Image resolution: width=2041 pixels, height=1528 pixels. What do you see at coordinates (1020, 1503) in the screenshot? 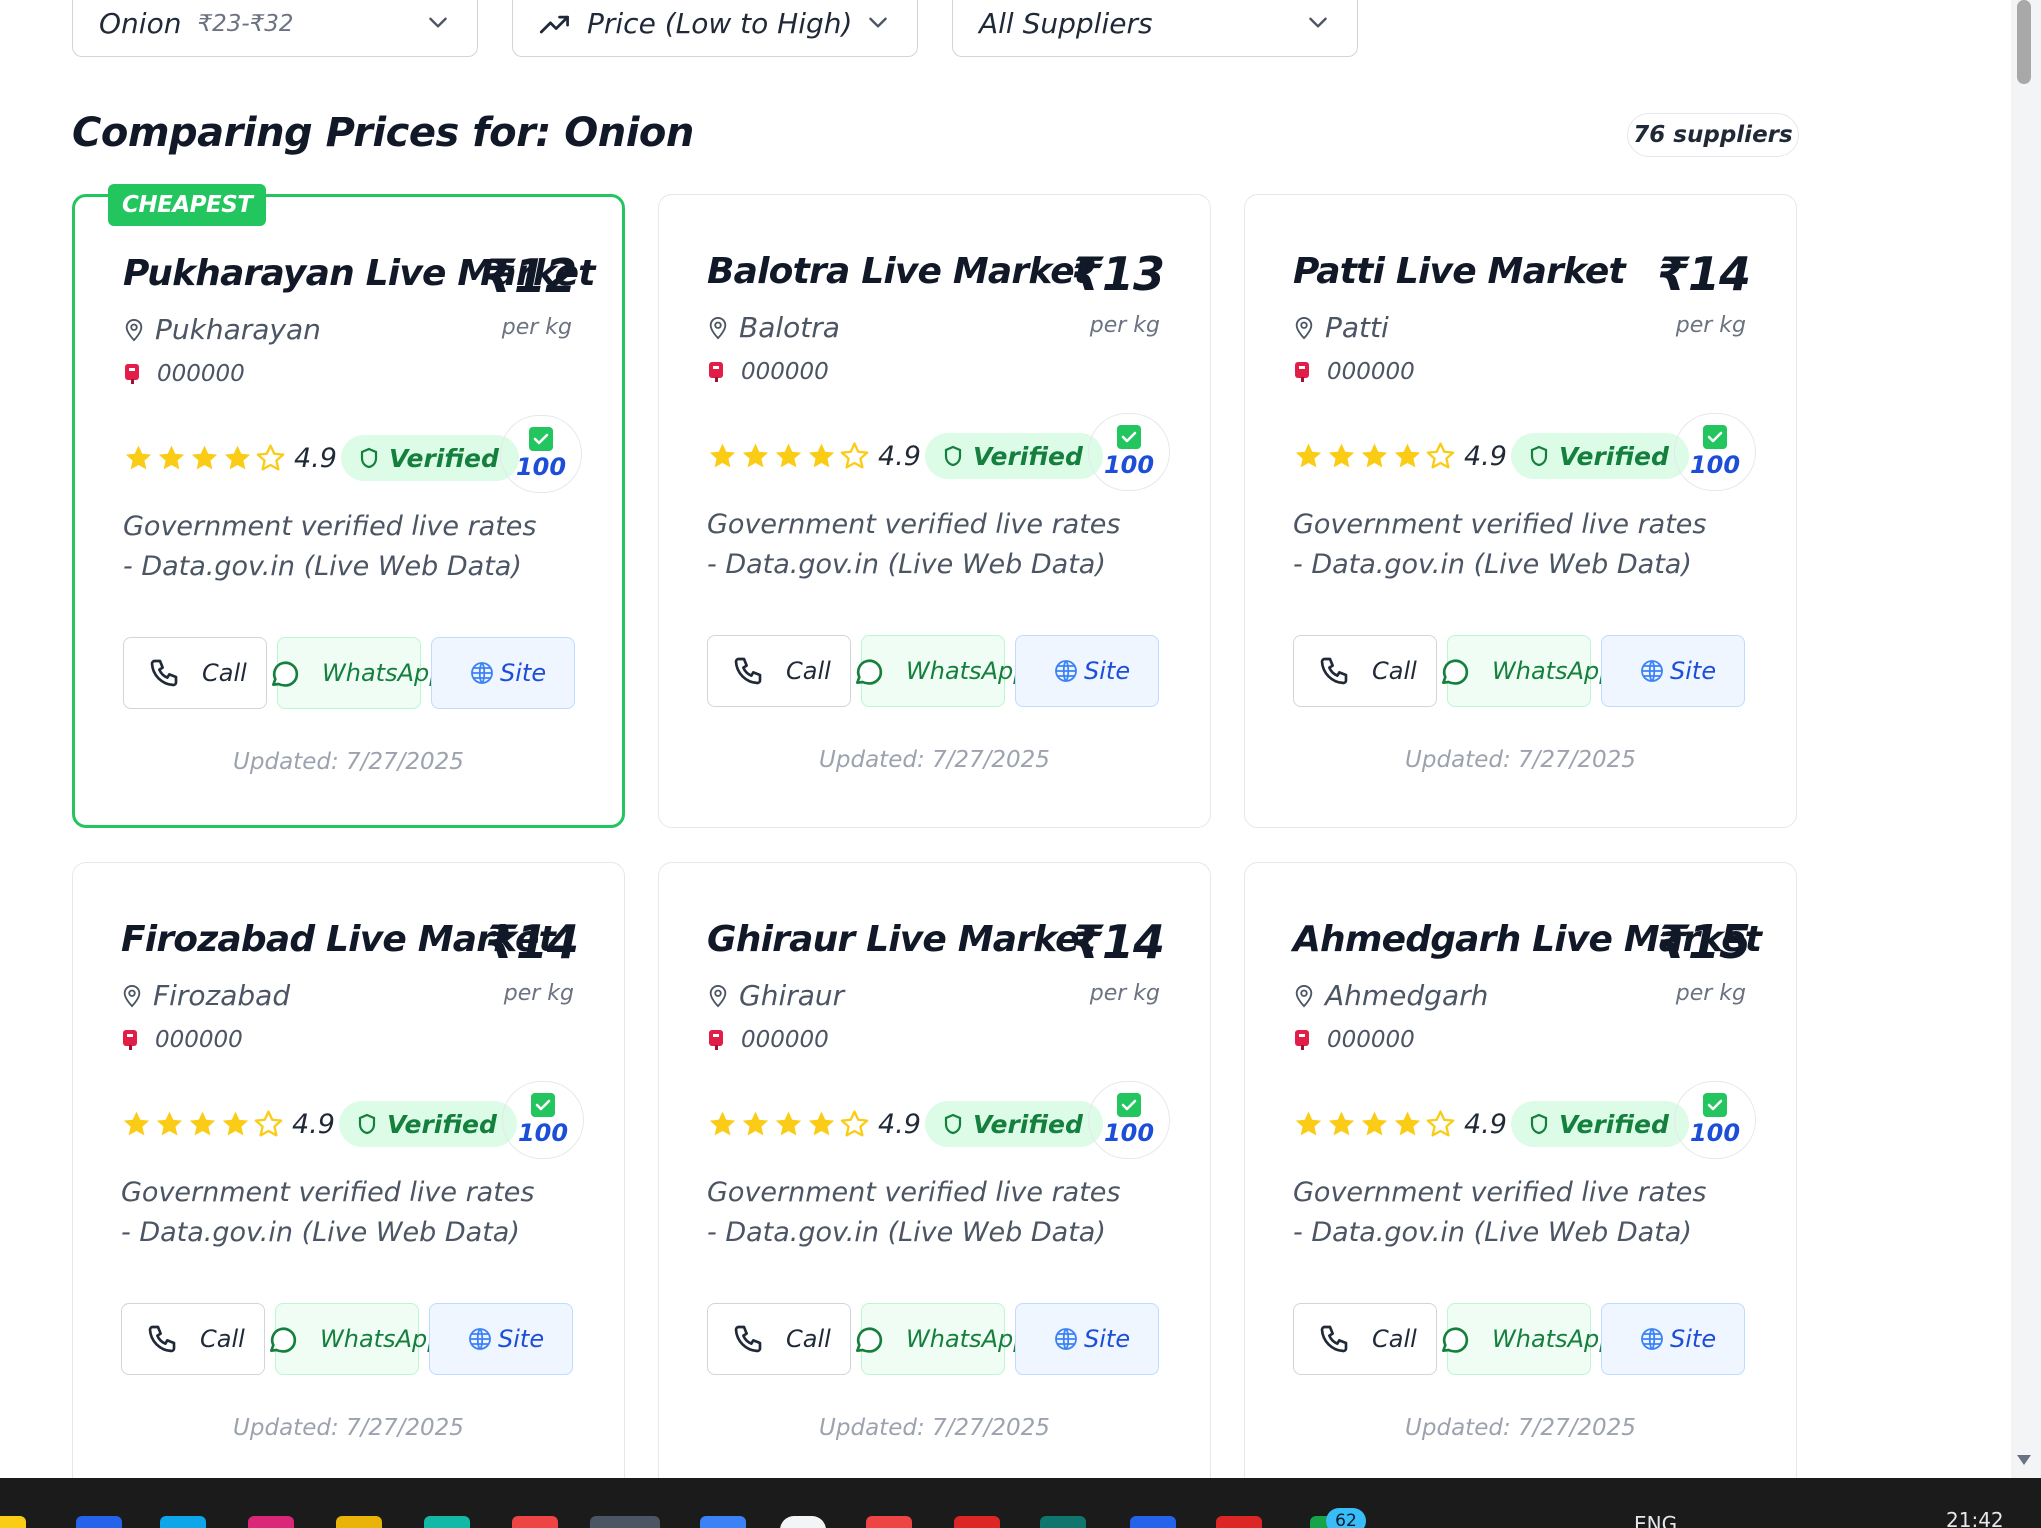
I see `taskbar: 62 ENG 21:42` at bounding box center [1020, 1503].